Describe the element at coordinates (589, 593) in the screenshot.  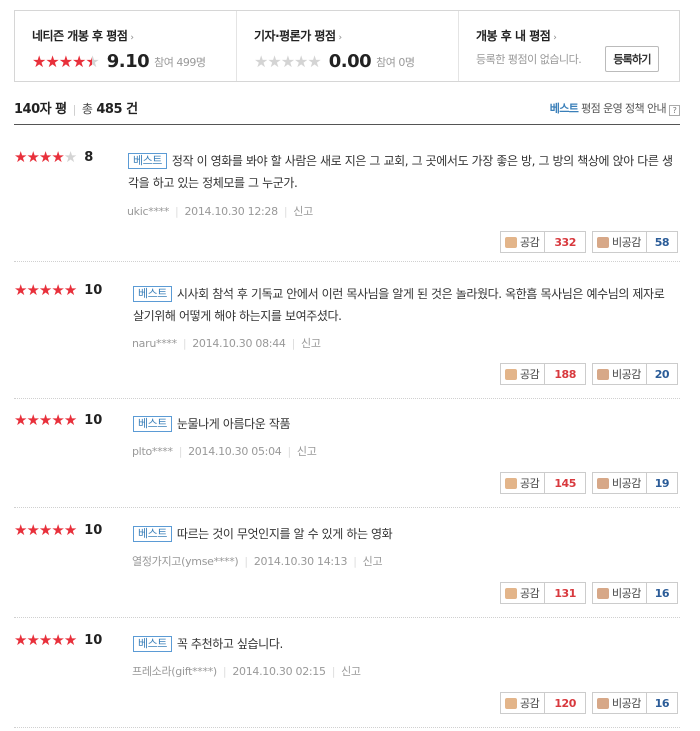
I see `vote-buttons: 공감 131 비공감 16` at that location.